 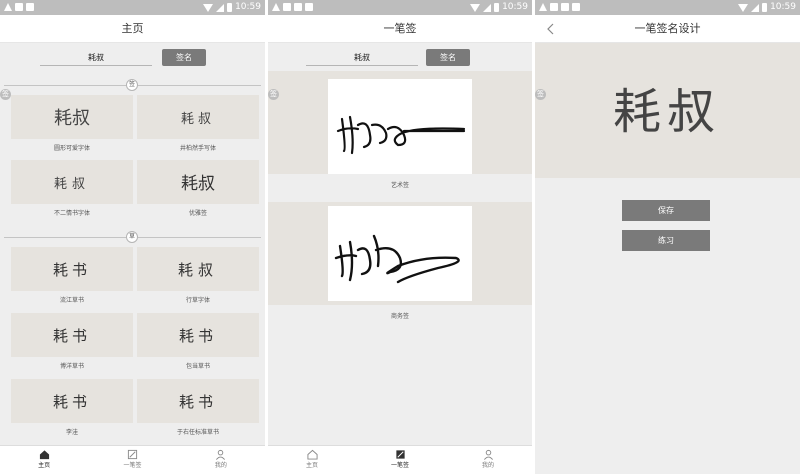 What do you see at coordinates (44, 465) in the screenshot?
I see `tab-label: 主页` at bounding box center [44, 465].